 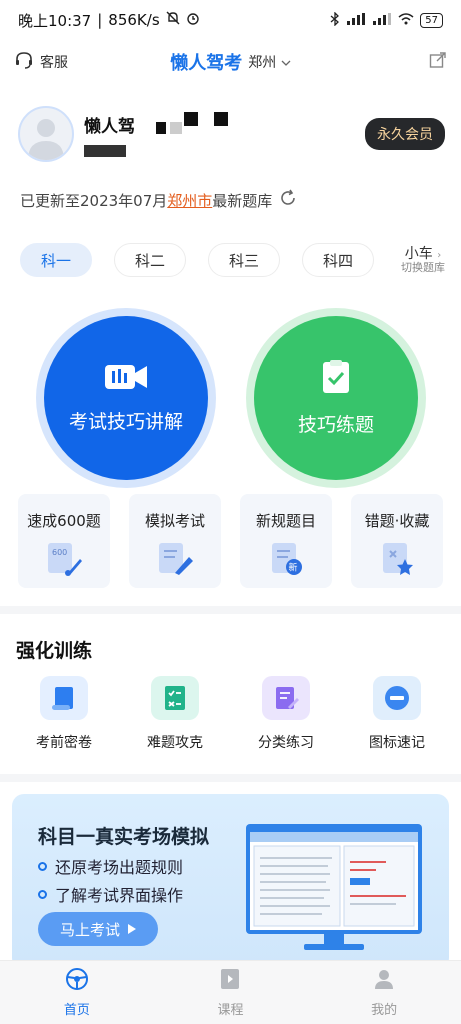 What do you see at coordinates (356, 20) in the screenshot?
I see `signal-icon` at bounding box center [356, 20].